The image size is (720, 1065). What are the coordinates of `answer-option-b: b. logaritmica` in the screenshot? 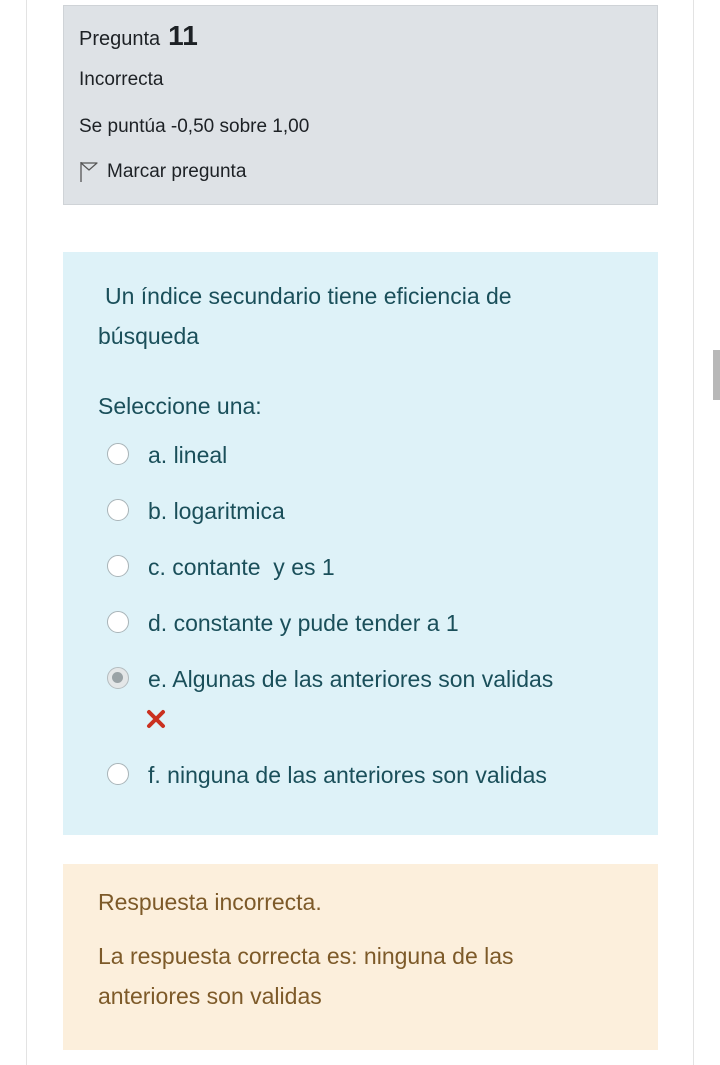 It's located at (196, 511).